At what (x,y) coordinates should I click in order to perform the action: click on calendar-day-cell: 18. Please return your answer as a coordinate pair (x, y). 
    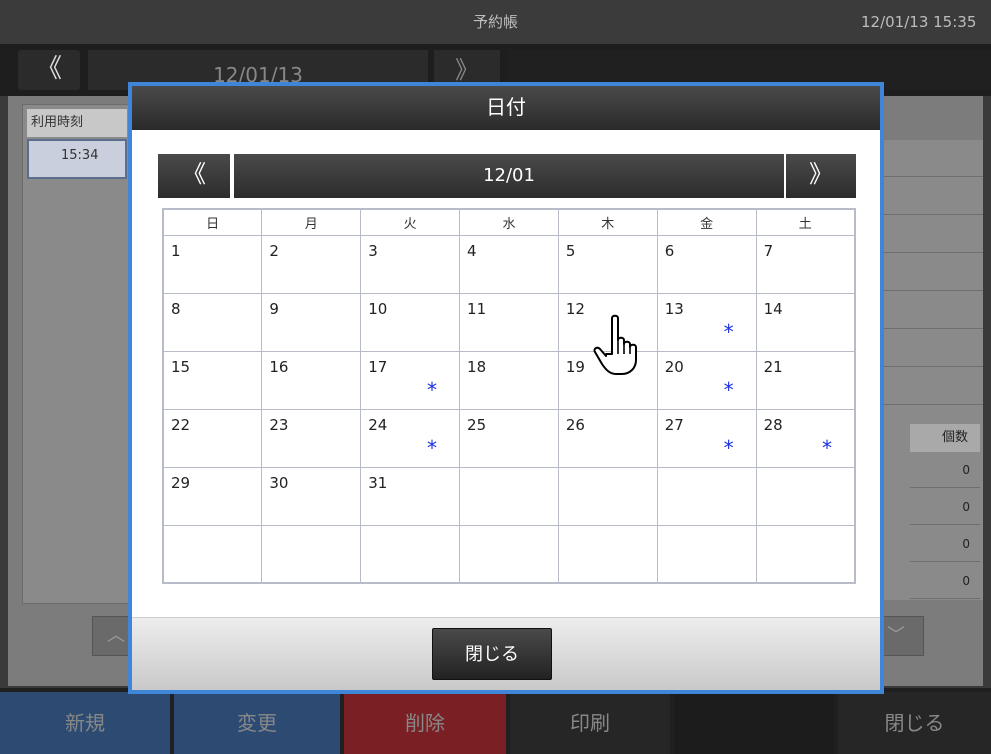
    Looking at the image, I should click on (509, 380).